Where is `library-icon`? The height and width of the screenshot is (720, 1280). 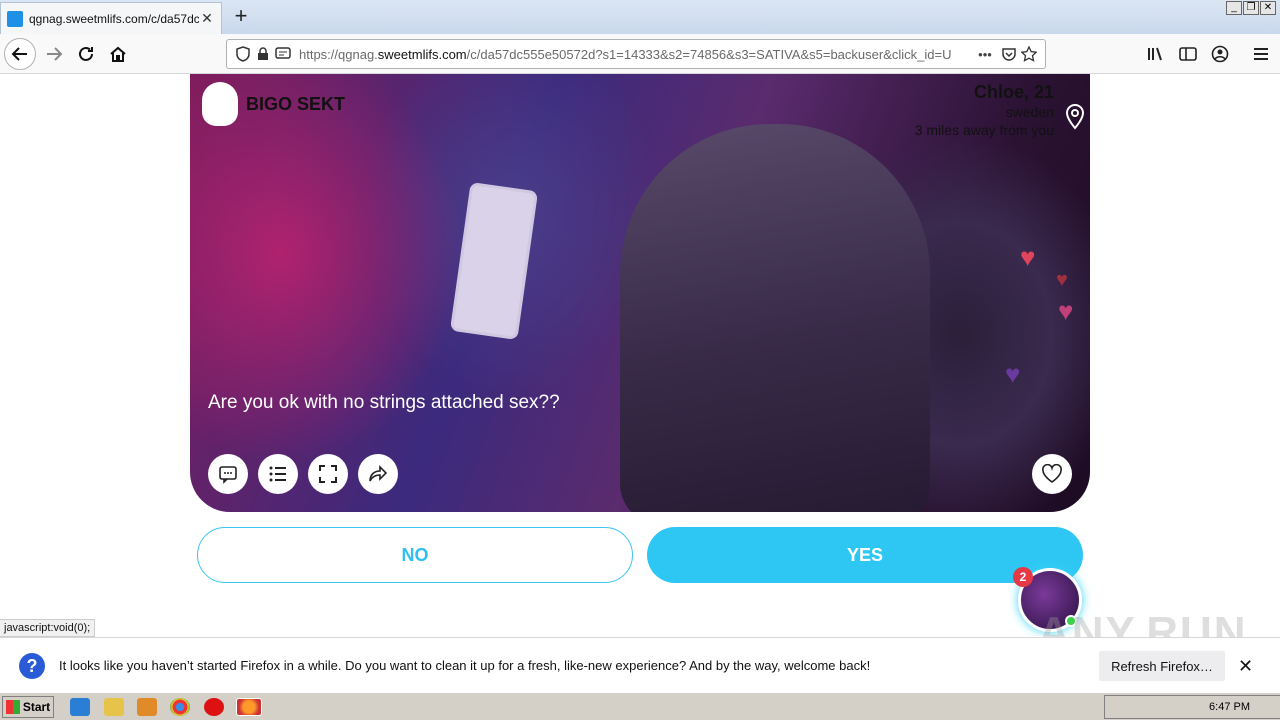
library-icon is located at coordinates (1156, 54).